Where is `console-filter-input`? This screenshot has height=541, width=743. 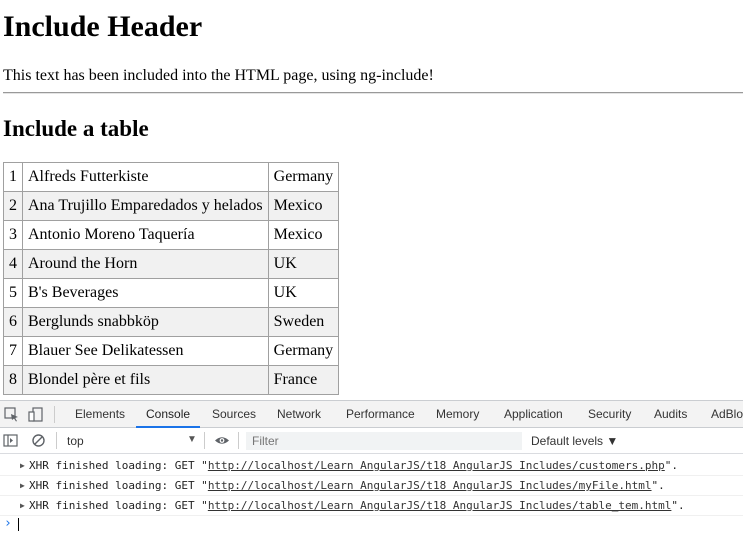 console-filter-input is located at coordinates (384, 441).